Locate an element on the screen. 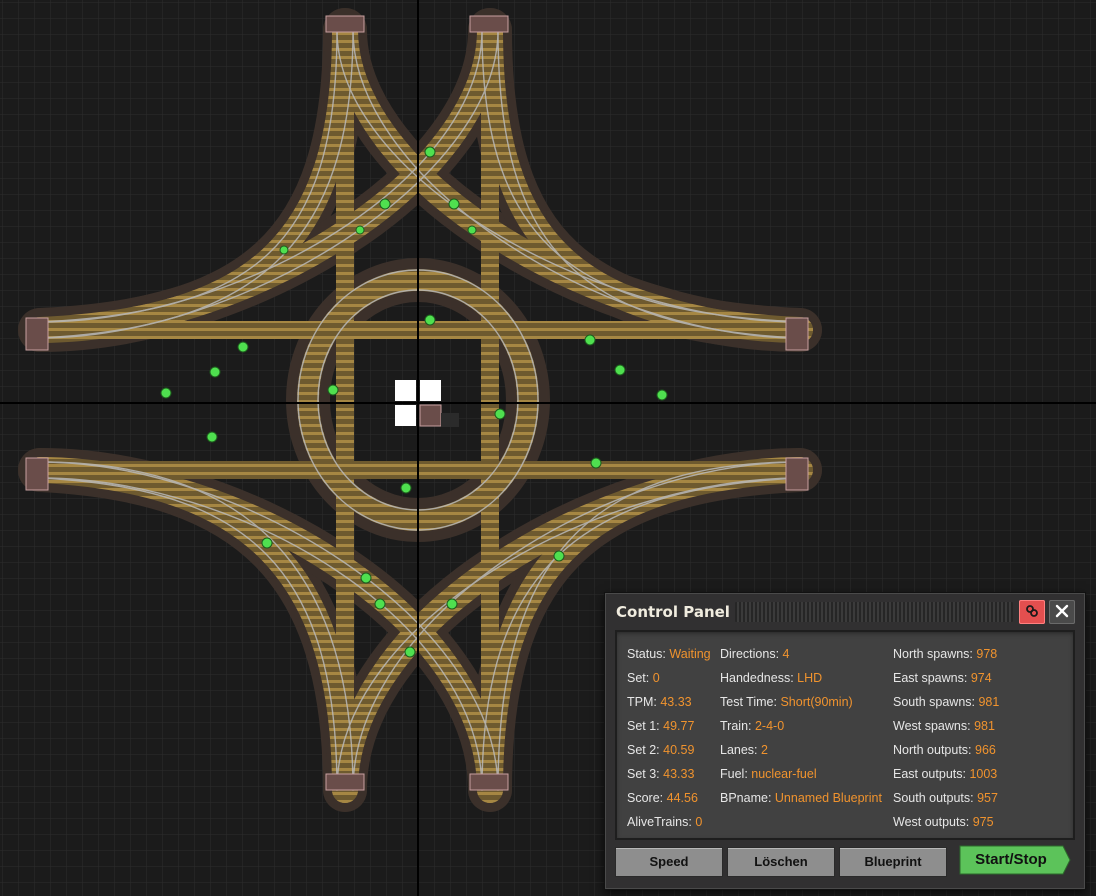 This screenshot has width=1096, height=896. close-icon is located at coordinates (1062, 612).